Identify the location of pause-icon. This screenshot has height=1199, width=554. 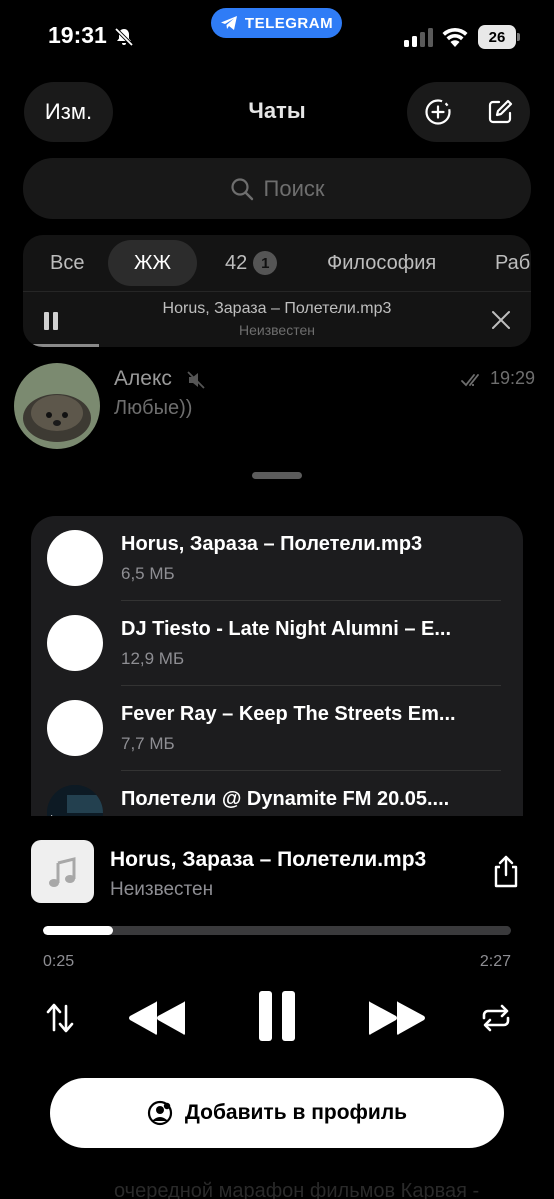
(277, 1016).